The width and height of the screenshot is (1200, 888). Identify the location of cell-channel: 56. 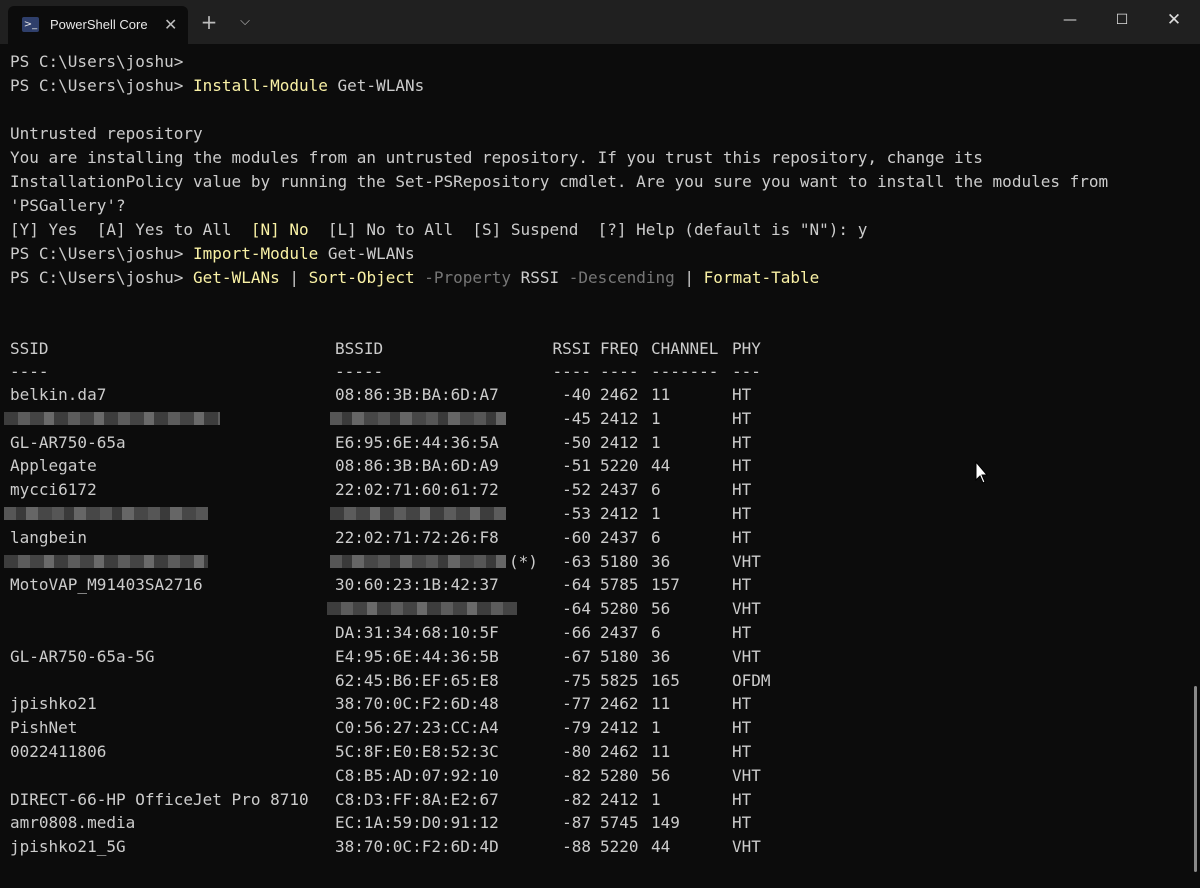
(661, 608).